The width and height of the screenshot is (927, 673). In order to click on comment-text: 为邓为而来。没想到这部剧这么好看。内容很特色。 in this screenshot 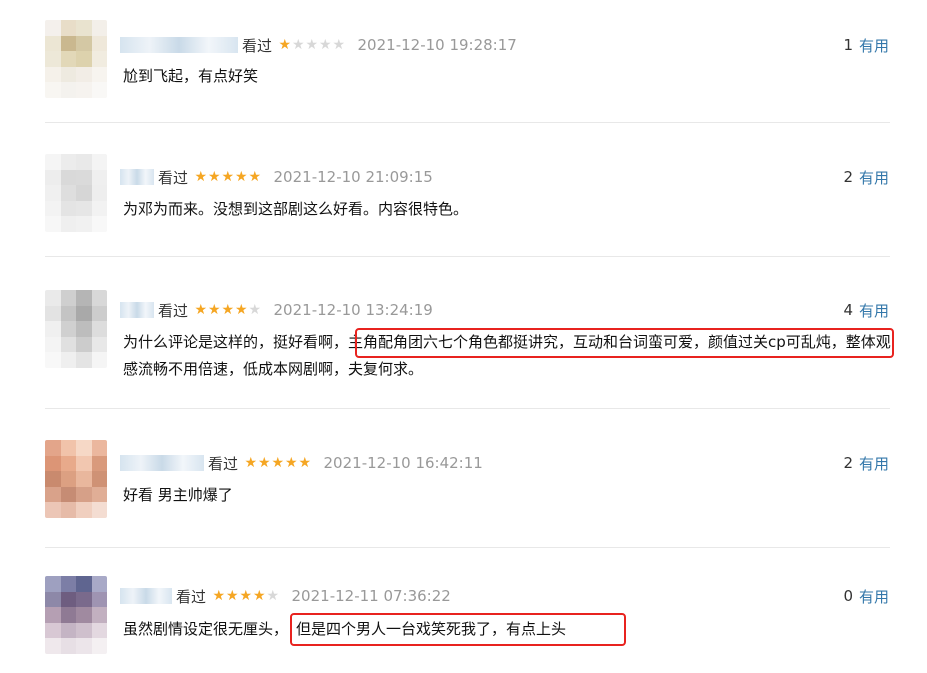, I will do `click(513, 209)`.